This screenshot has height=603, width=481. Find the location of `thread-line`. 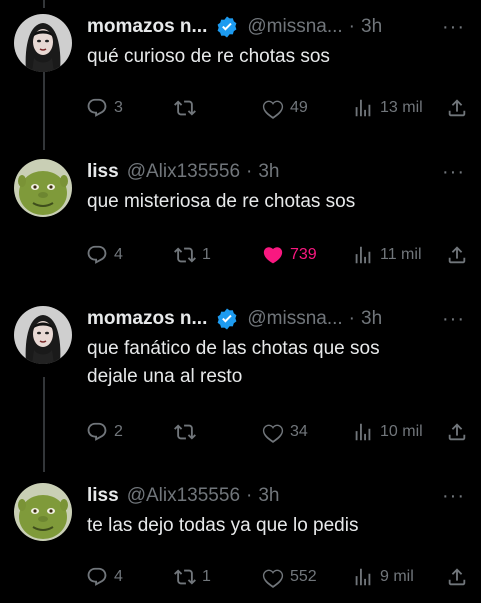

thread-line is located at coordinates (44, 4).